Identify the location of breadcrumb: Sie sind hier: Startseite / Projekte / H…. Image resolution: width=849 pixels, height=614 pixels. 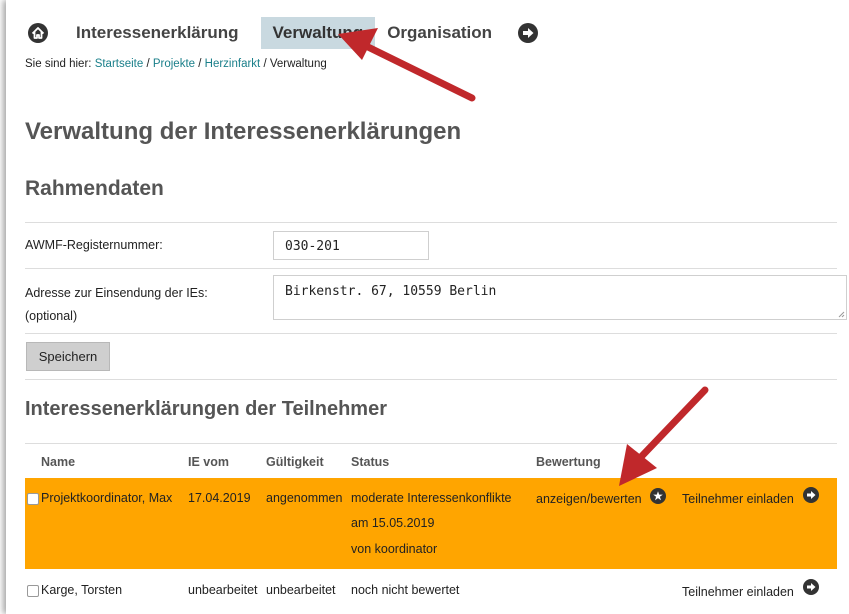
(176, 64).